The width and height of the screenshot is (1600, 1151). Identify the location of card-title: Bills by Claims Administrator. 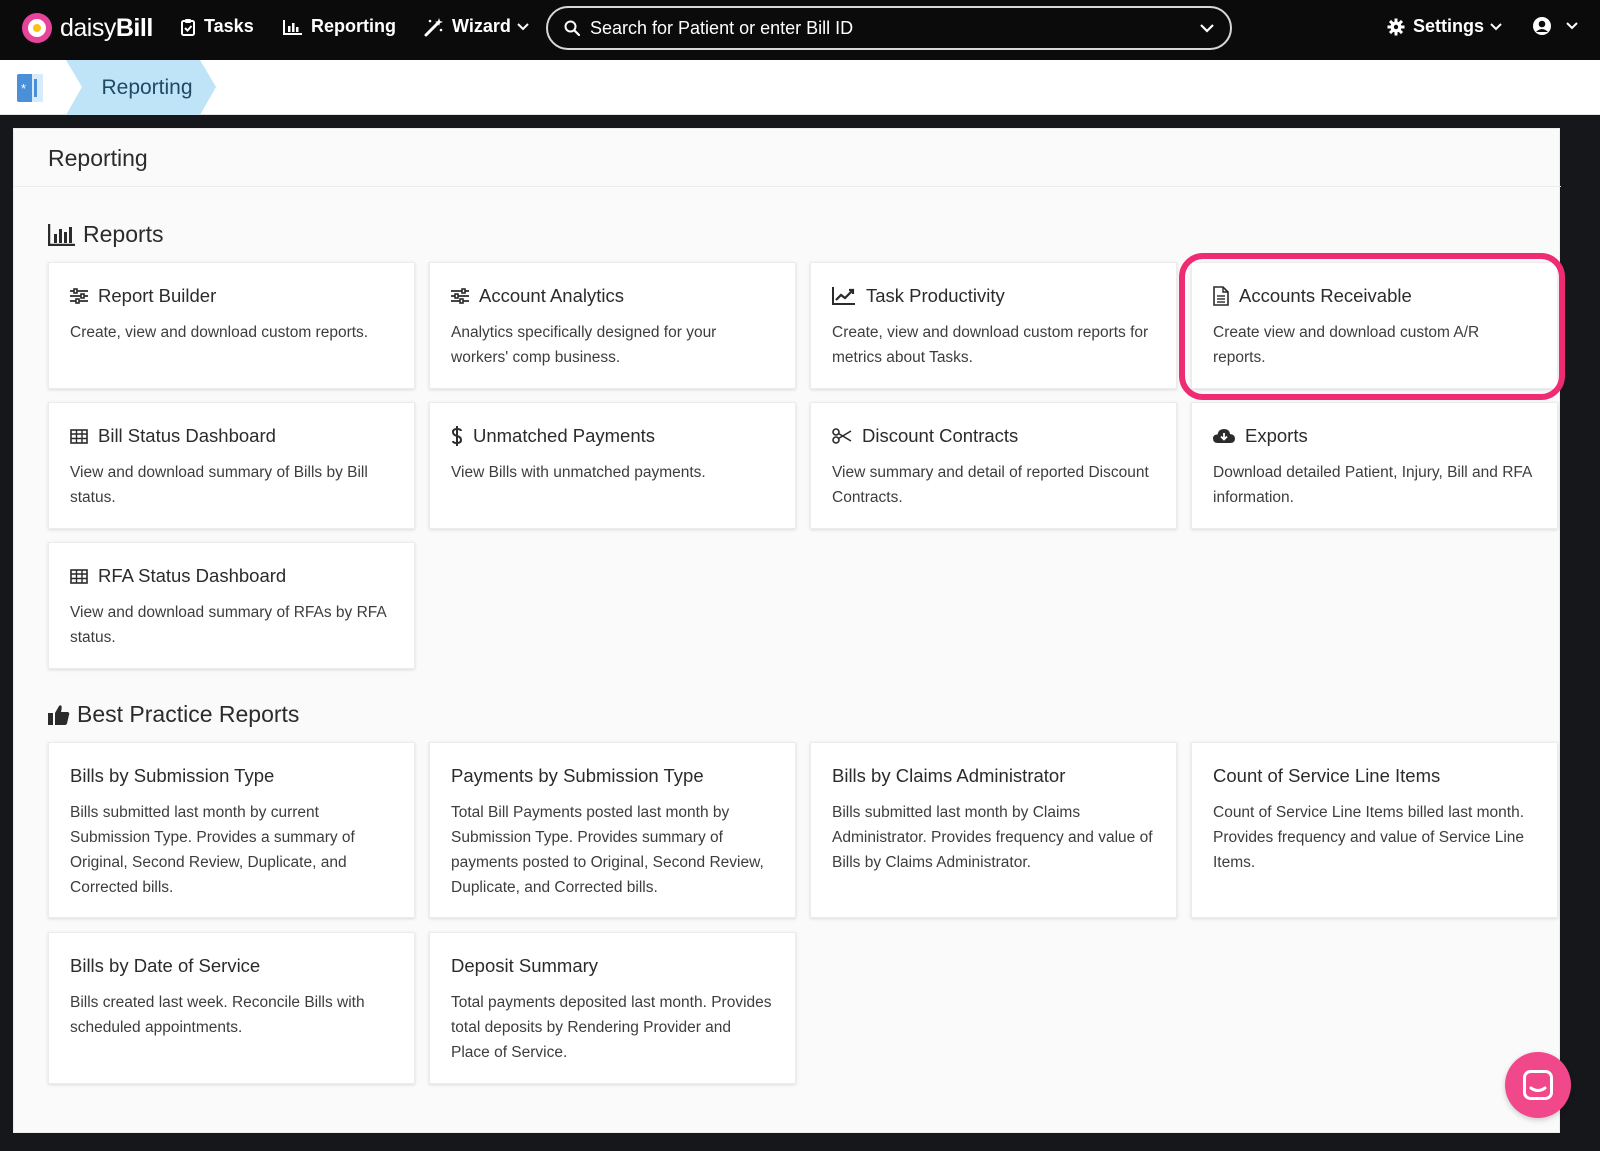
(949, 775).